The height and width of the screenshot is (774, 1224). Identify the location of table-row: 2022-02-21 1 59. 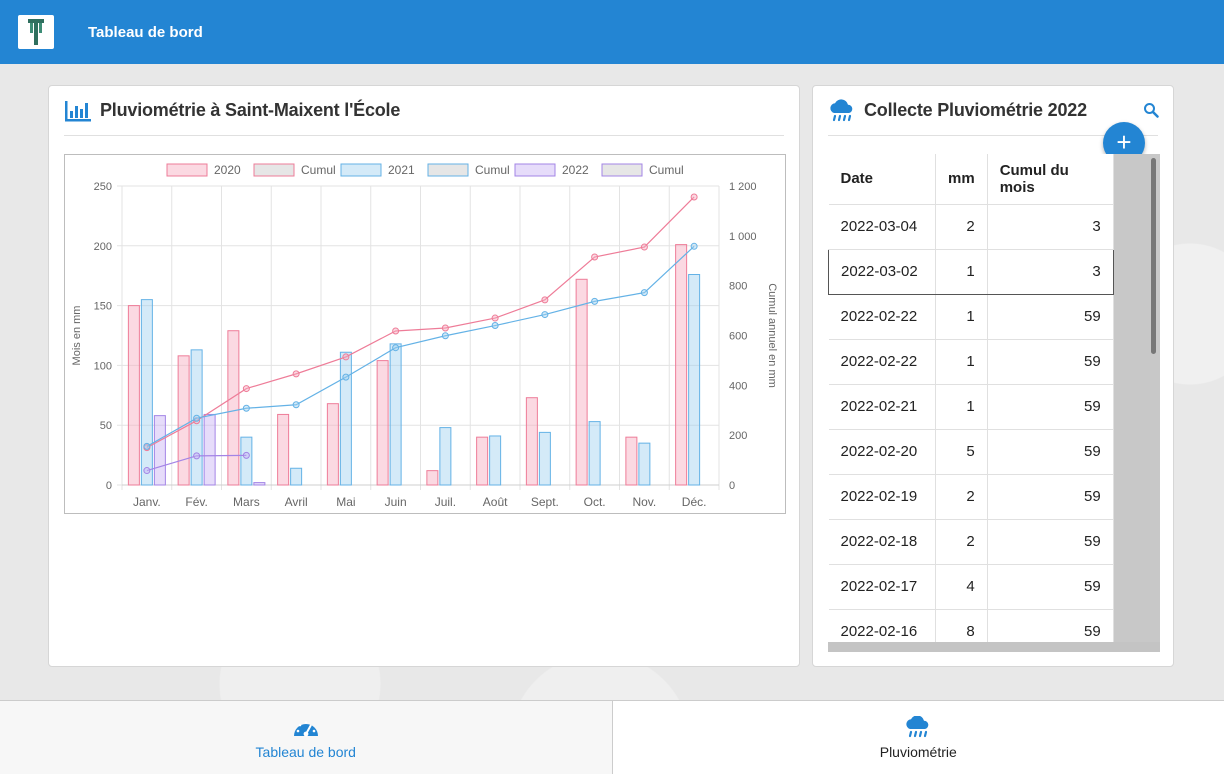
(971, 407).